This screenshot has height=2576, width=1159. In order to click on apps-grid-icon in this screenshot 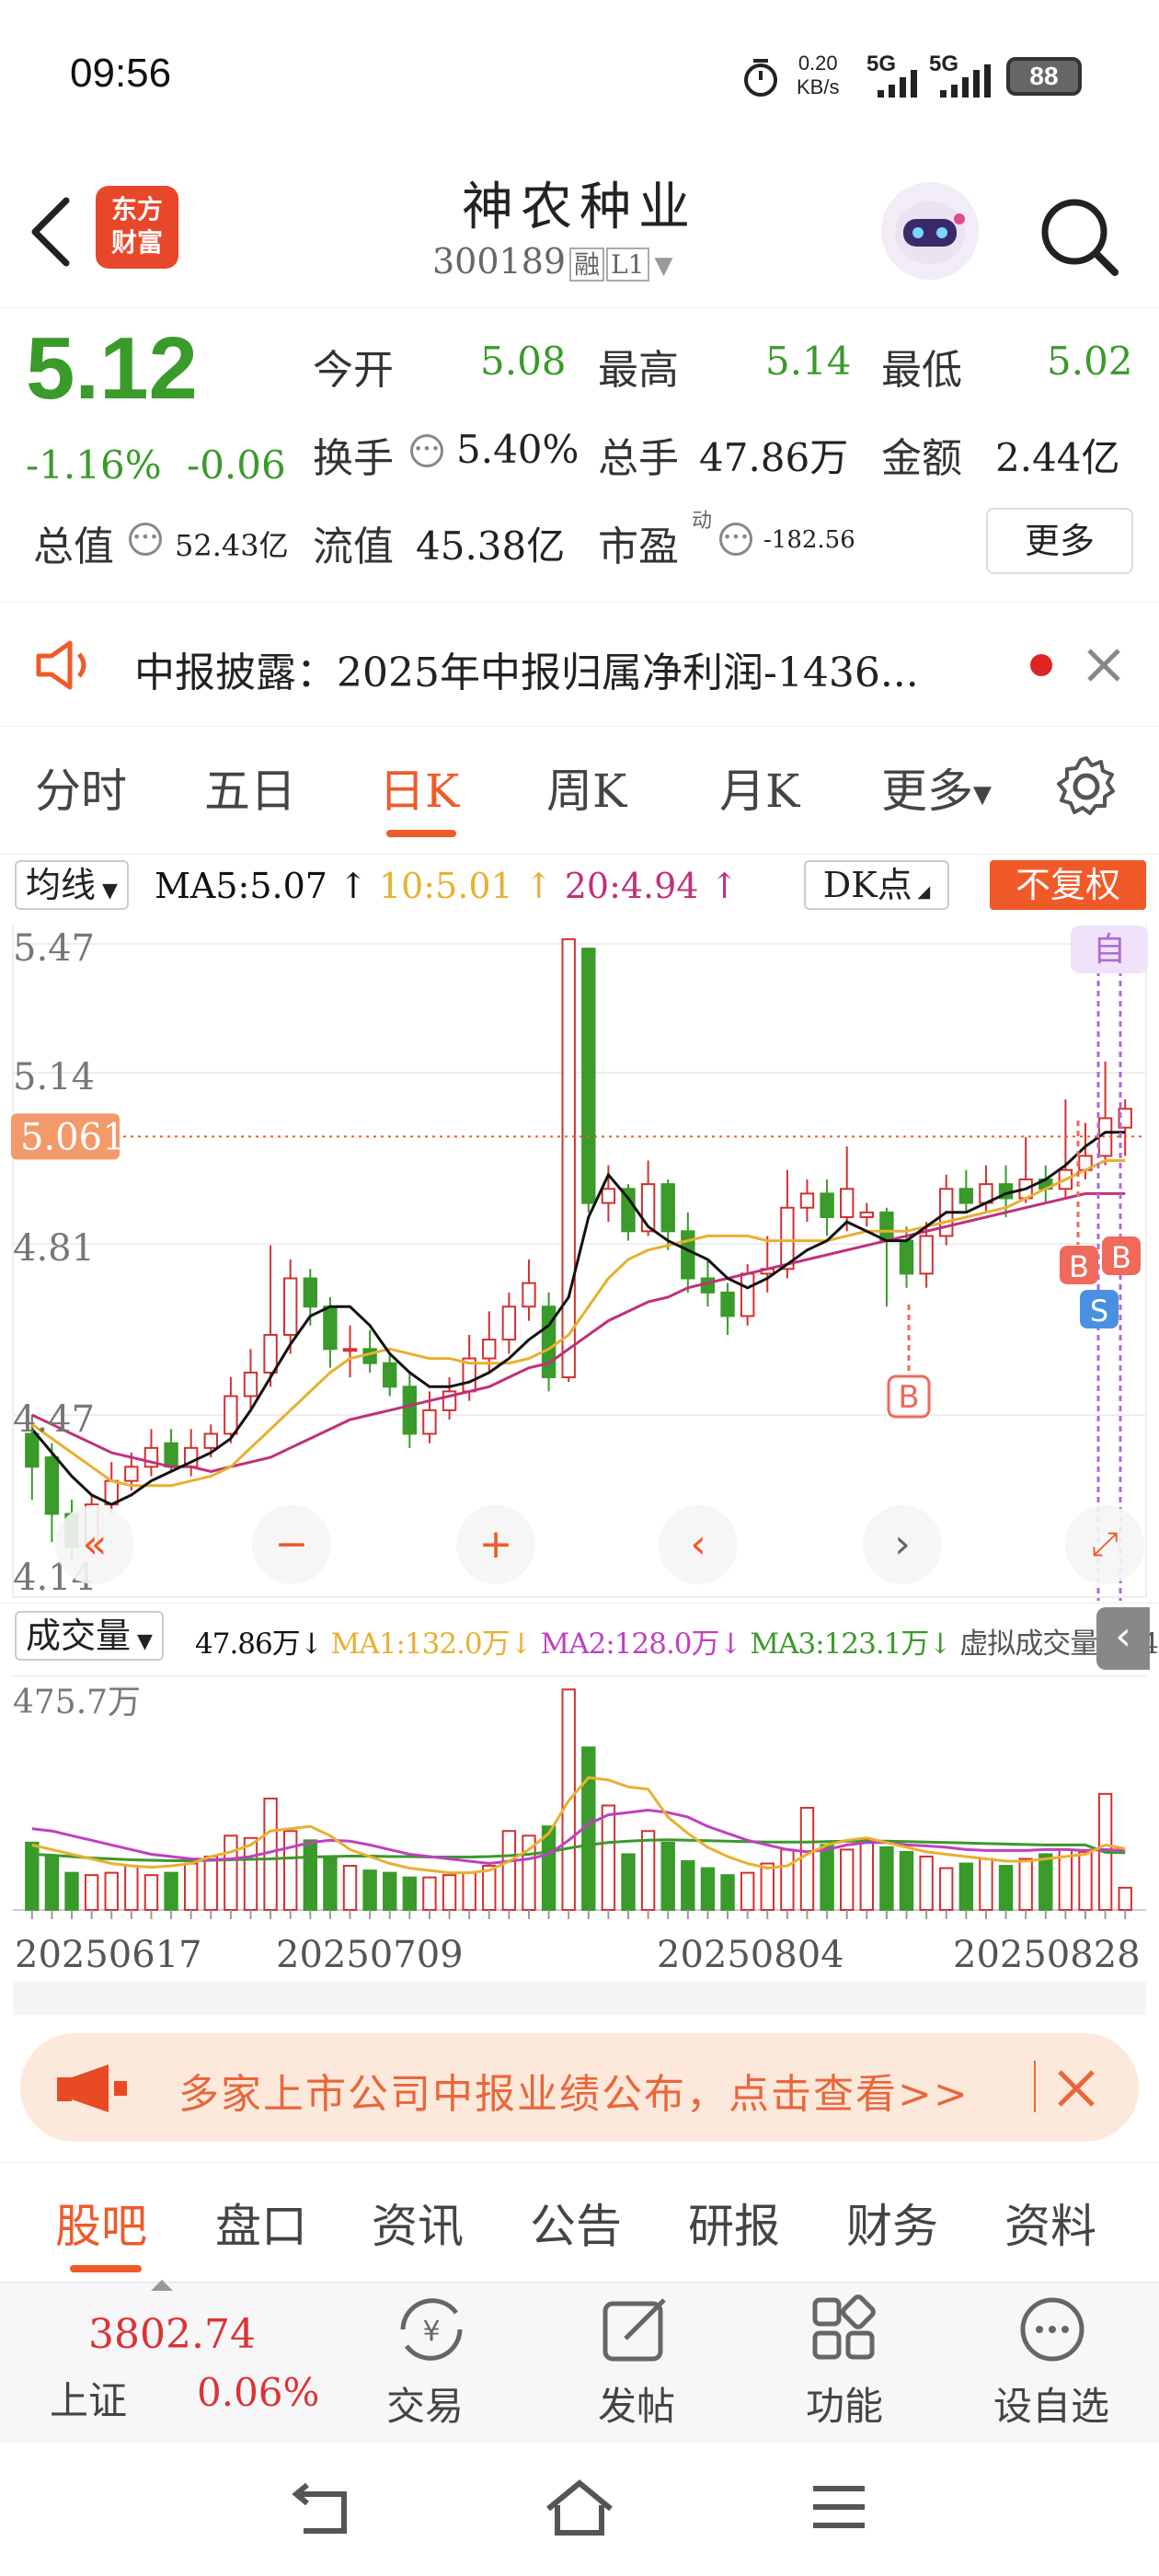, I will do `click(846, 2329)`.